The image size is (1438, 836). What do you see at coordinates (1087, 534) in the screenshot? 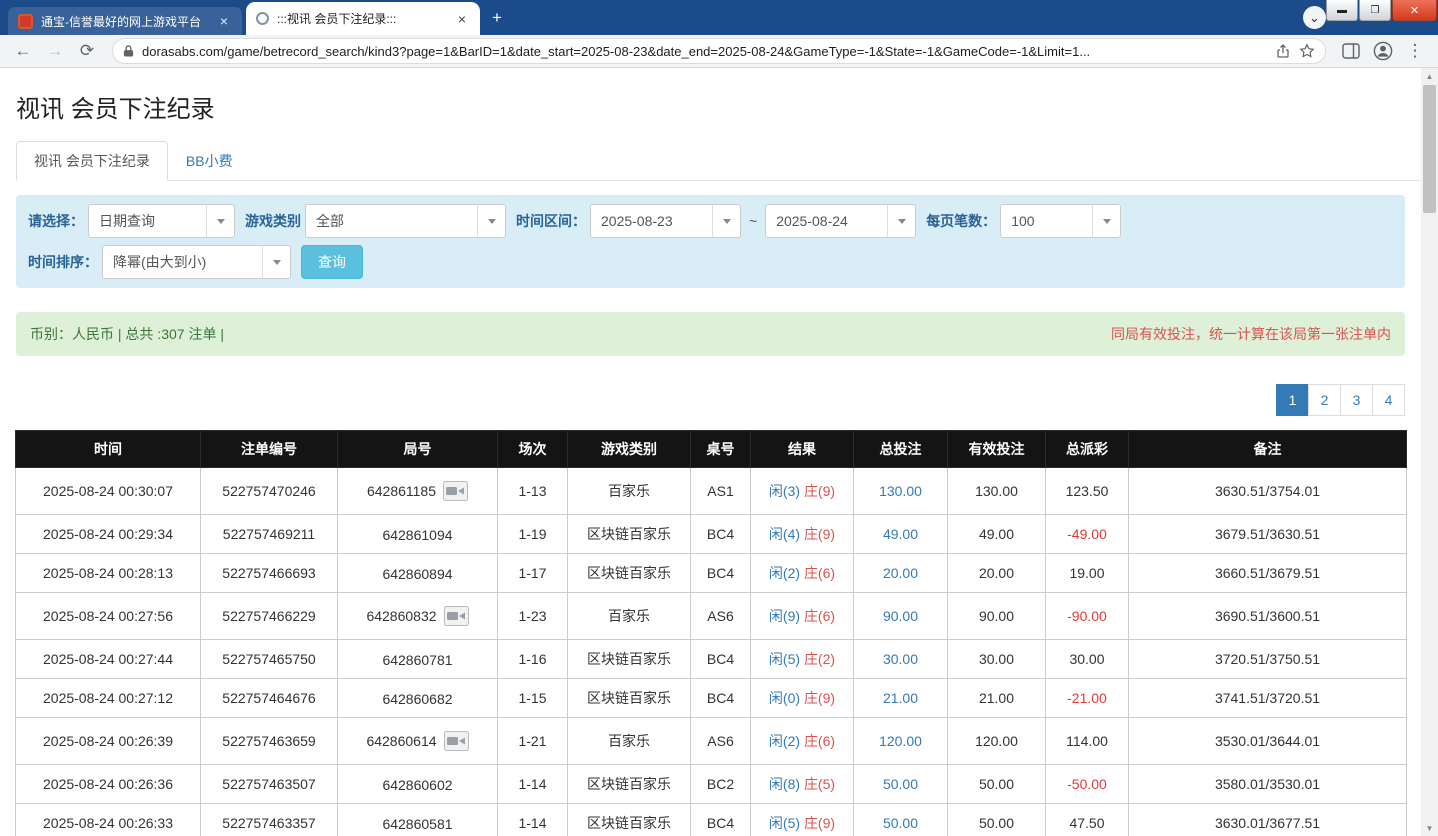
I see `payout-value: -49.00` at bounding box center [1087, 534].